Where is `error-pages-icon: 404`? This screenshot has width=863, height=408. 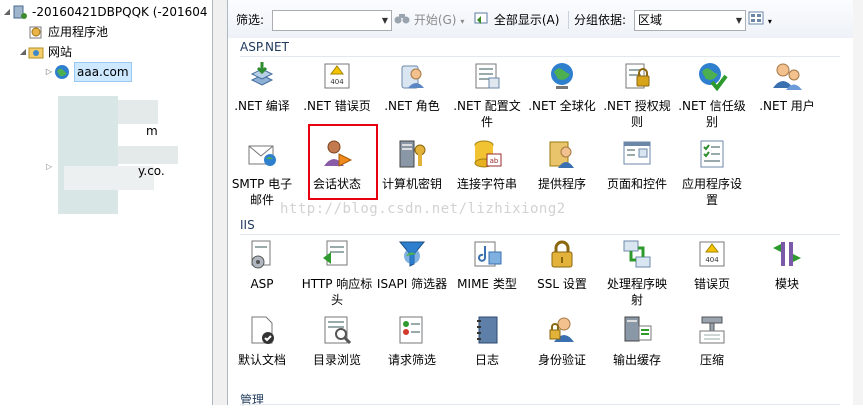 error-pages-icon: 404 is located at coordinates (712, 254).